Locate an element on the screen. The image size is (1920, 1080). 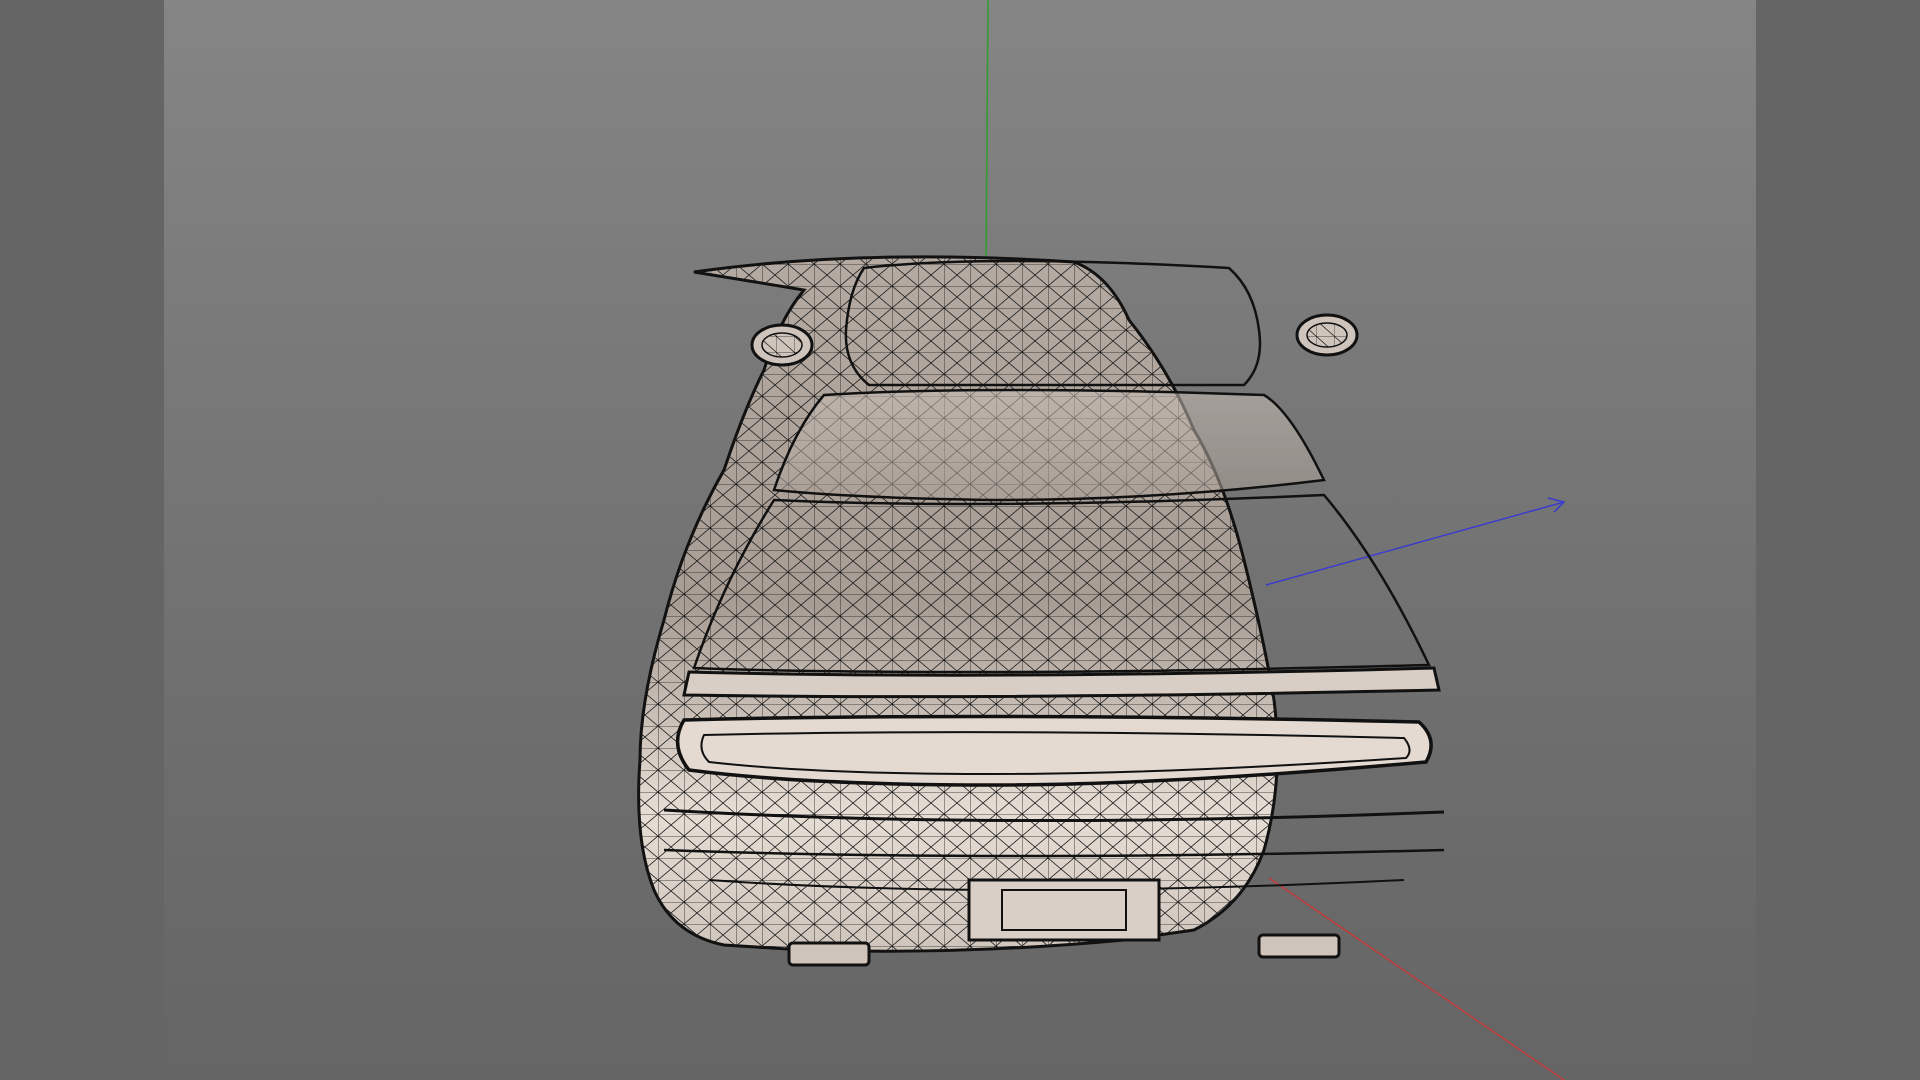
mirror-right is located at coordinates (1327, 335).